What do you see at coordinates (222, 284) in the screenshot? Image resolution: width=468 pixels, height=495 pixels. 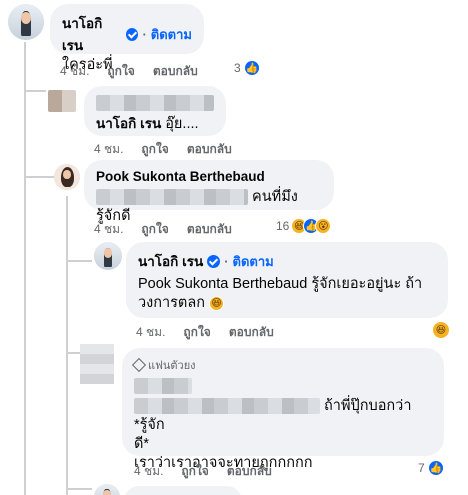 I see `mention-link: Pook Sukonta Berthebaud` at bounding box center [222, 284].